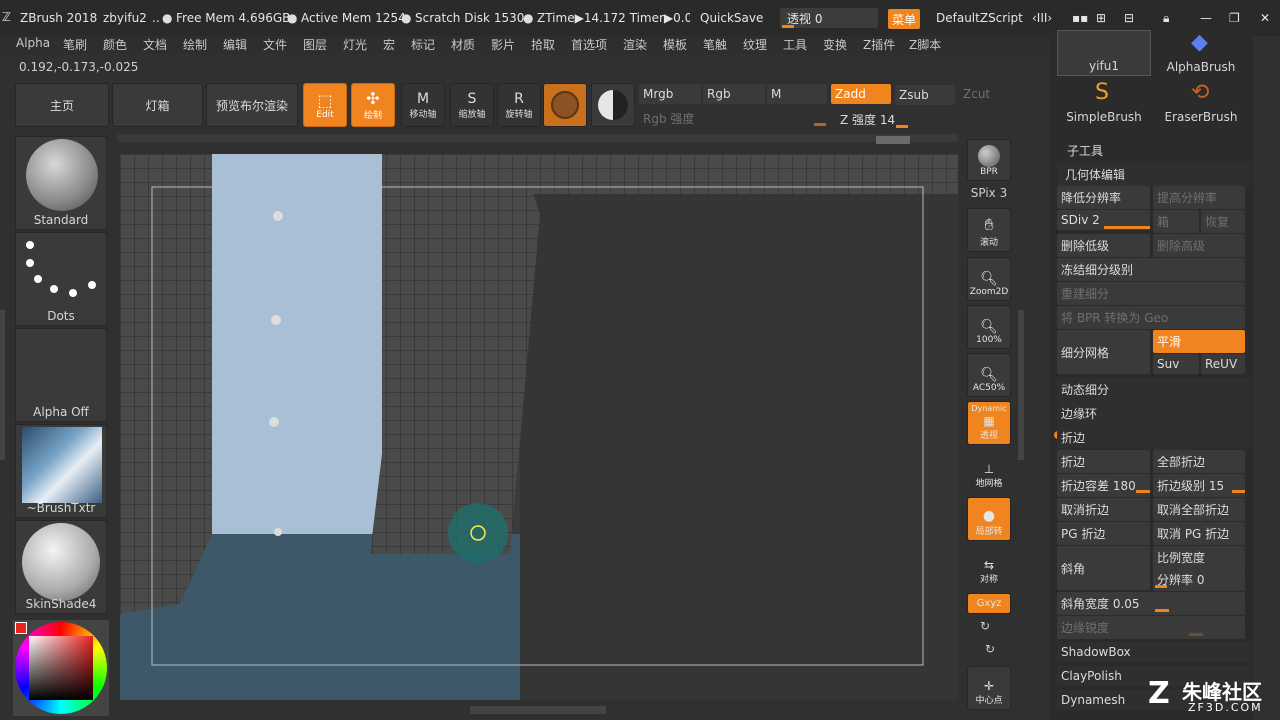  What do you see at coordinates (355, 44) in the screenshot?
I see `menu-8: 灯光` at bounding box center [355, 44].